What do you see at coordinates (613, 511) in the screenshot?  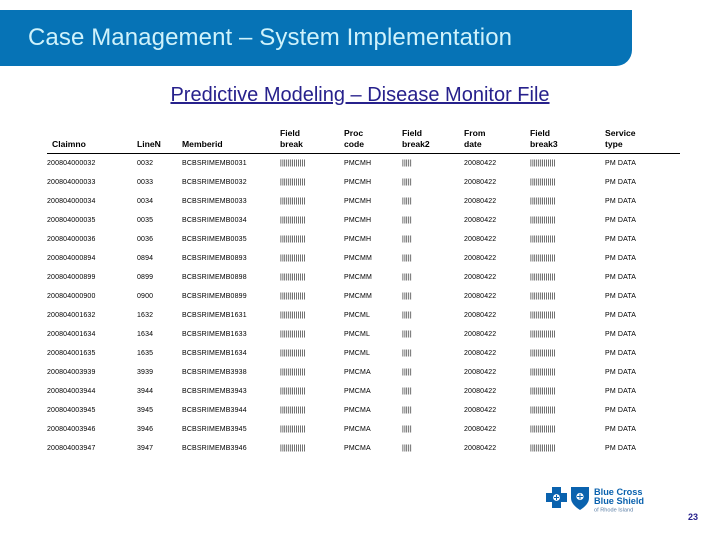 I see `logo-brand-line3: of Rhode Island` at bounding box center [613, 511].